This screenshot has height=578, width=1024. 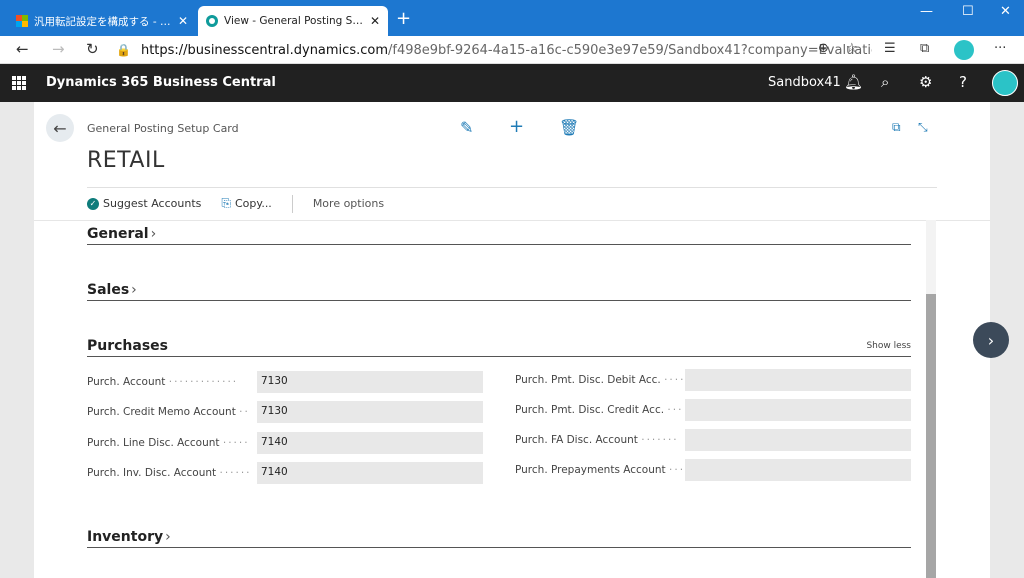 What do you see at coordinates (896, 127) in the screenshot?
I see `open-new-window-icon: ⧉` at bounding box center [896, 127].